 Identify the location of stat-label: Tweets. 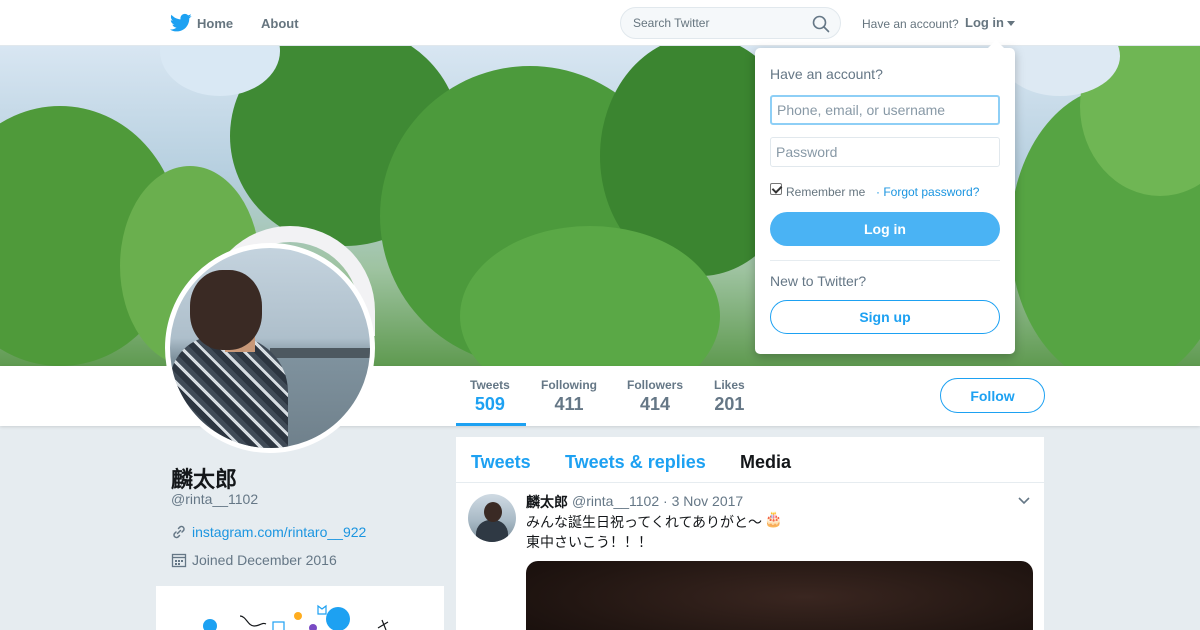
(490, 385).